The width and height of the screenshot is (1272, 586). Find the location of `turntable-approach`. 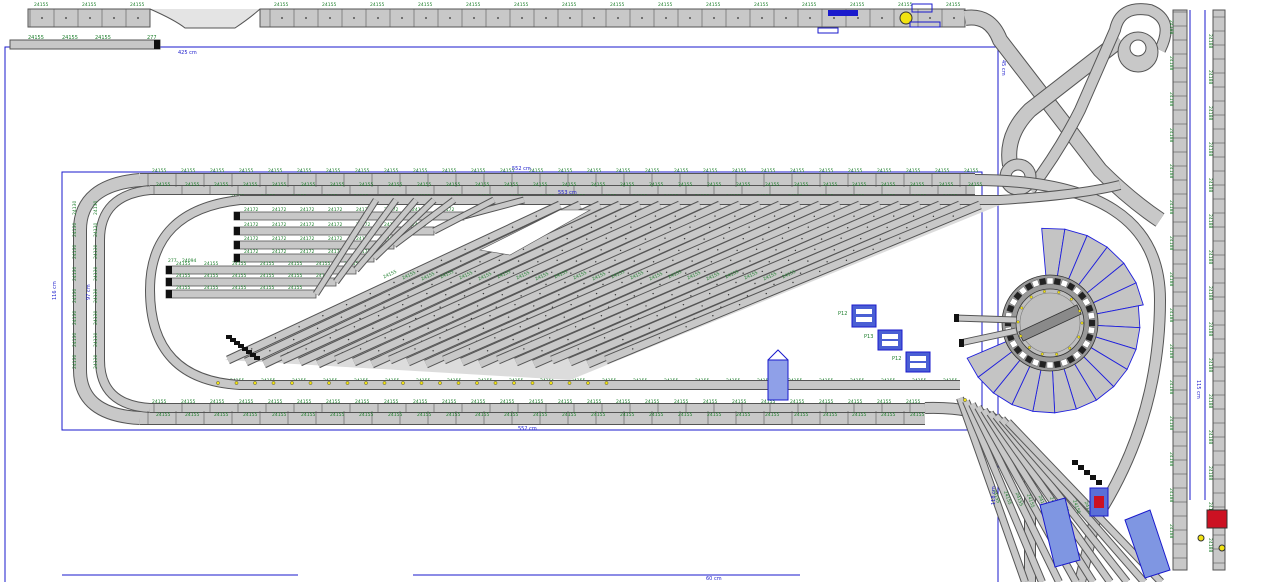

turntable-approach is located at coordinates (985, 319).